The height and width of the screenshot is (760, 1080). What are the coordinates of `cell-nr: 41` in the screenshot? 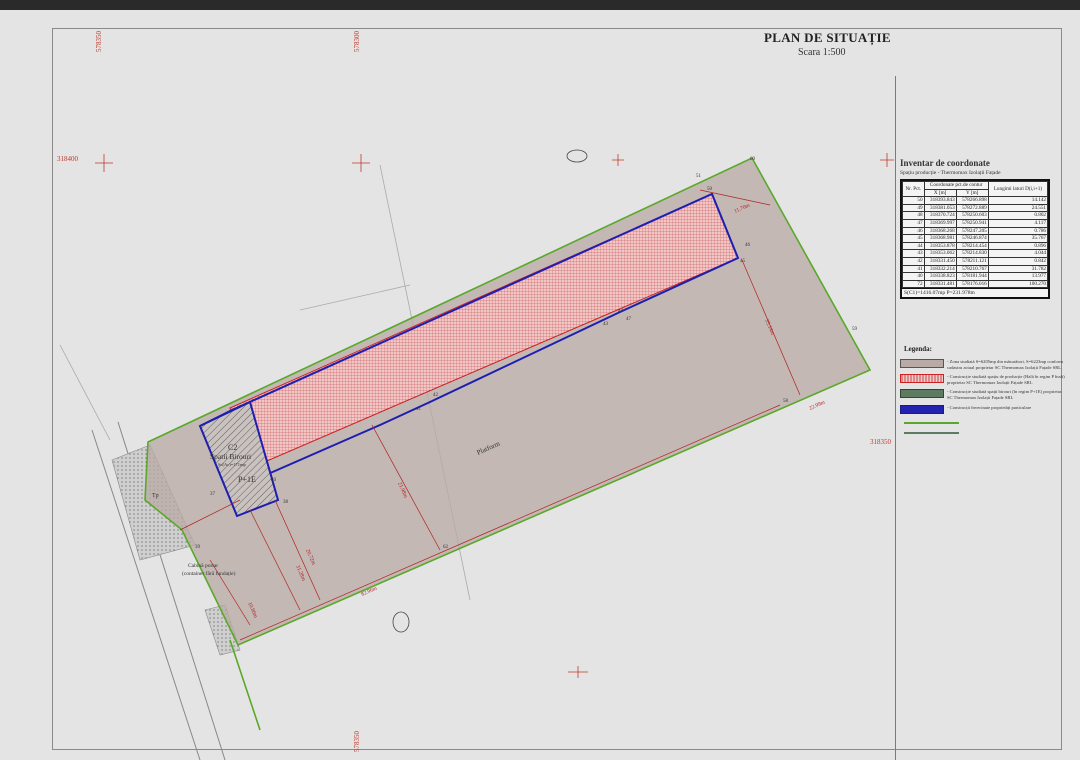 It's located at (913, 269).